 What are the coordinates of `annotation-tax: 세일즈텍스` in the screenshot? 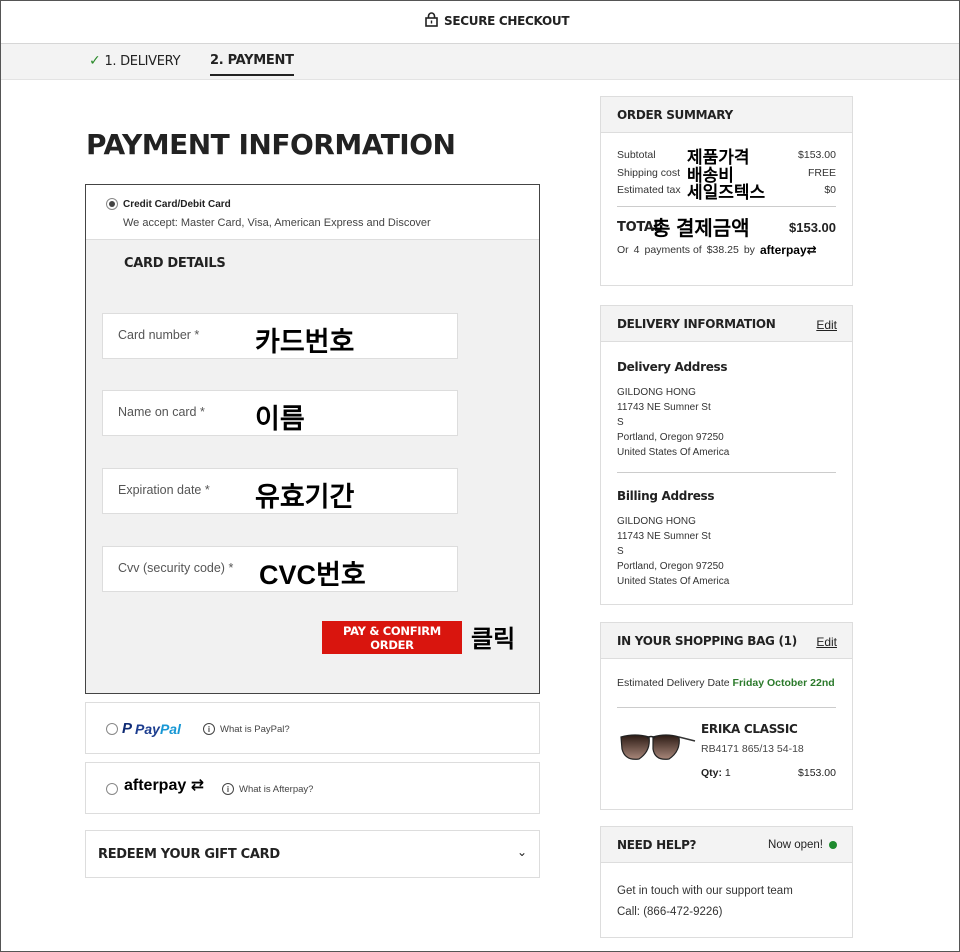 It's located at (726, 192).